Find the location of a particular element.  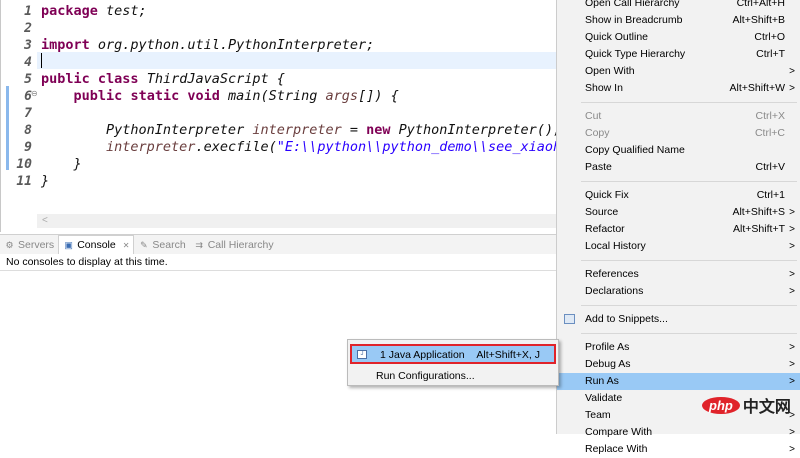

menu-item-declarations: Declarations > is located at coordinates (678, 291).